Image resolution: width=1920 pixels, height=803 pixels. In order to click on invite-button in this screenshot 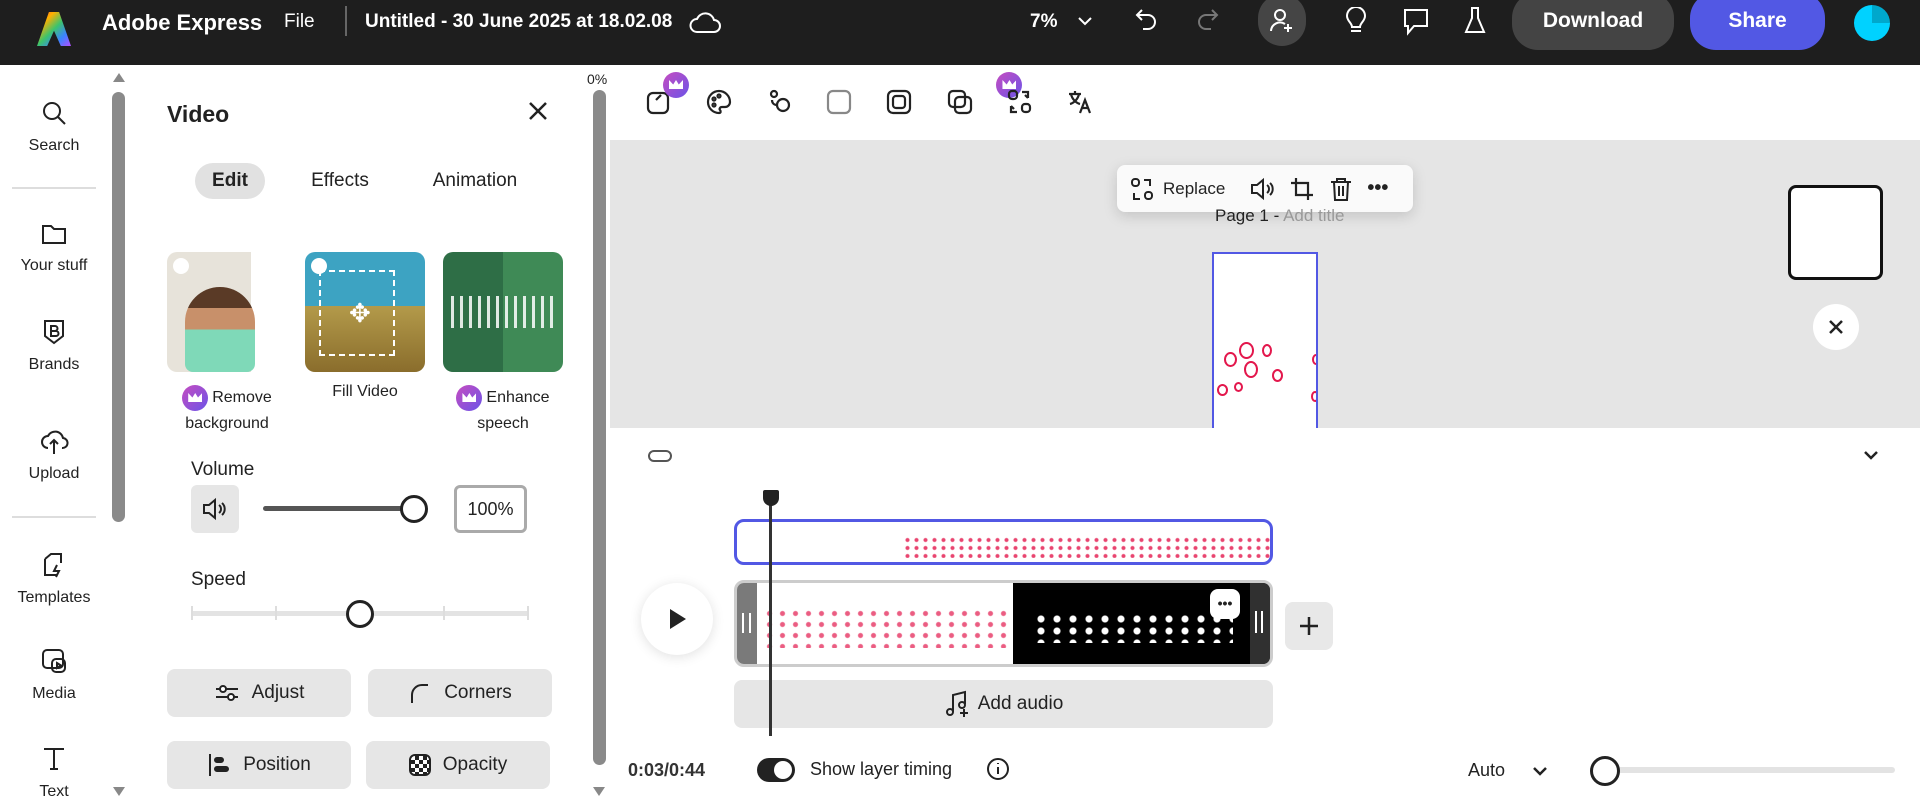, I will do `click(1282, 23)`.